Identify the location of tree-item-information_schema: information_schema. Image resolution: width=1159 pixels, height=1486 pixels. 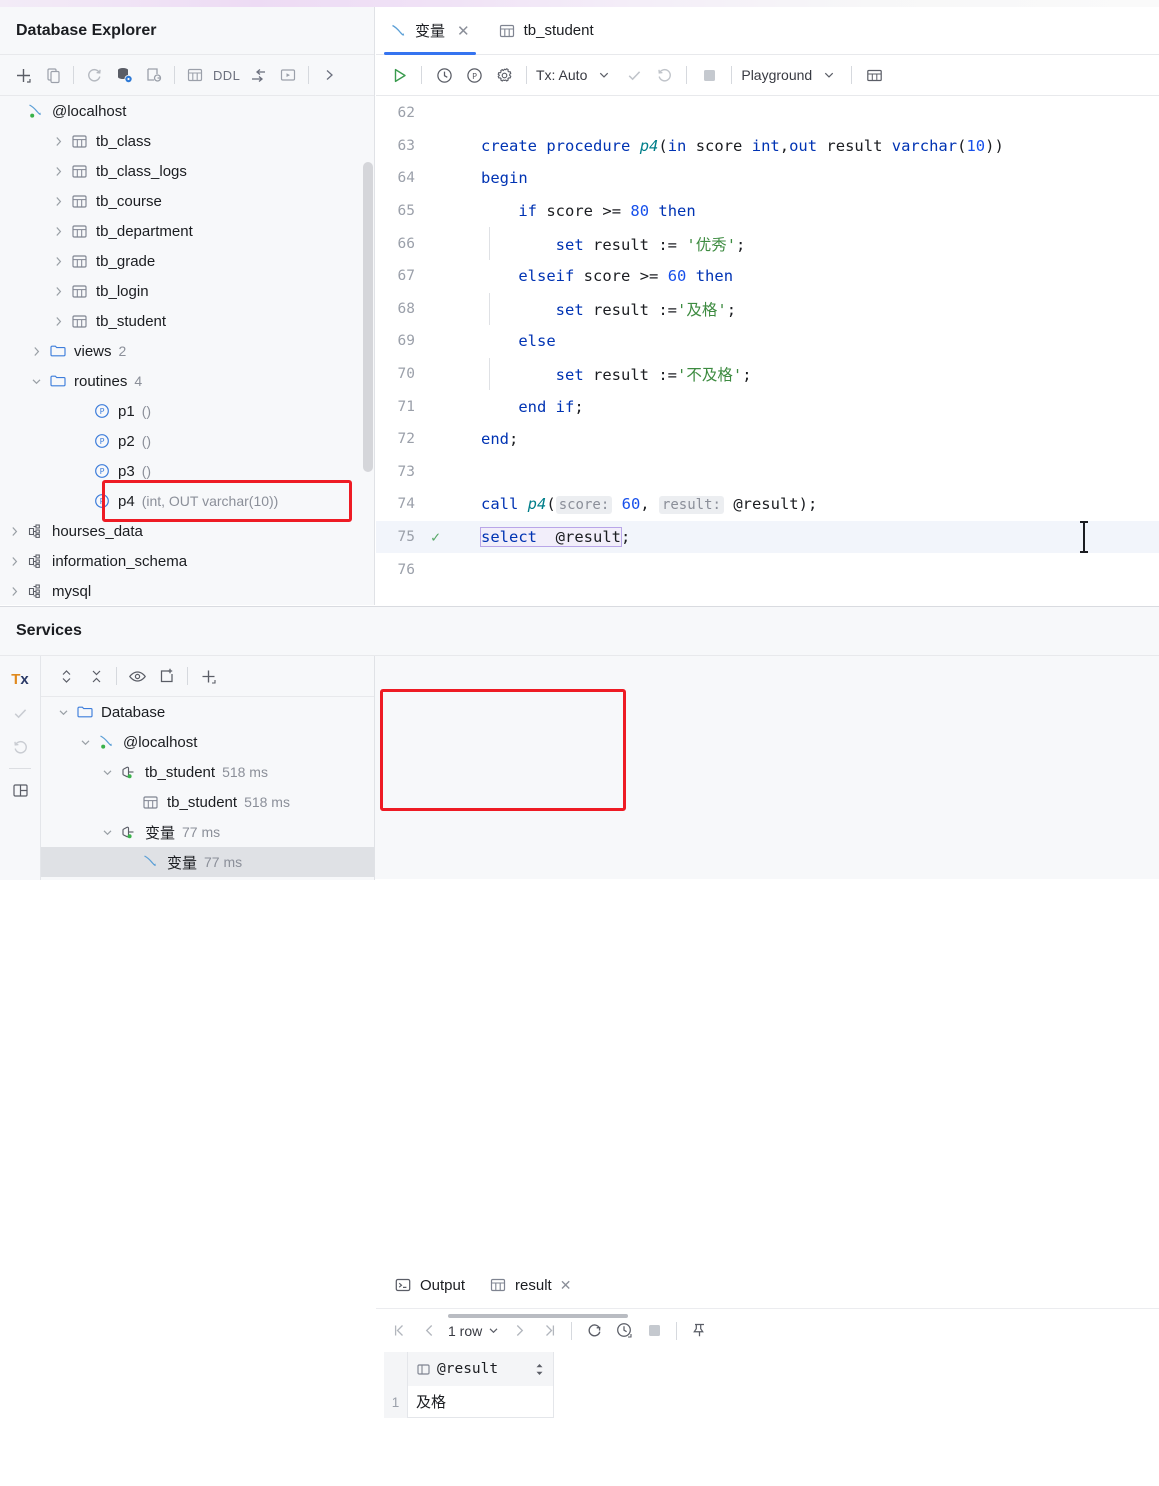
(187, 561).